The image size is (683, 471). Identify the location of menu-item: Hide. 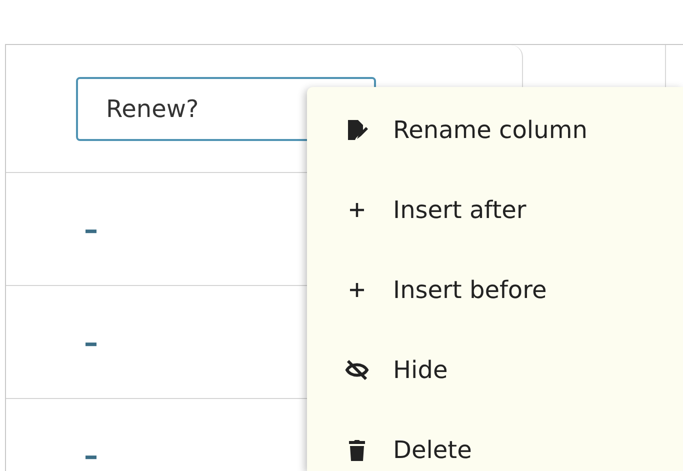
(495, 370).